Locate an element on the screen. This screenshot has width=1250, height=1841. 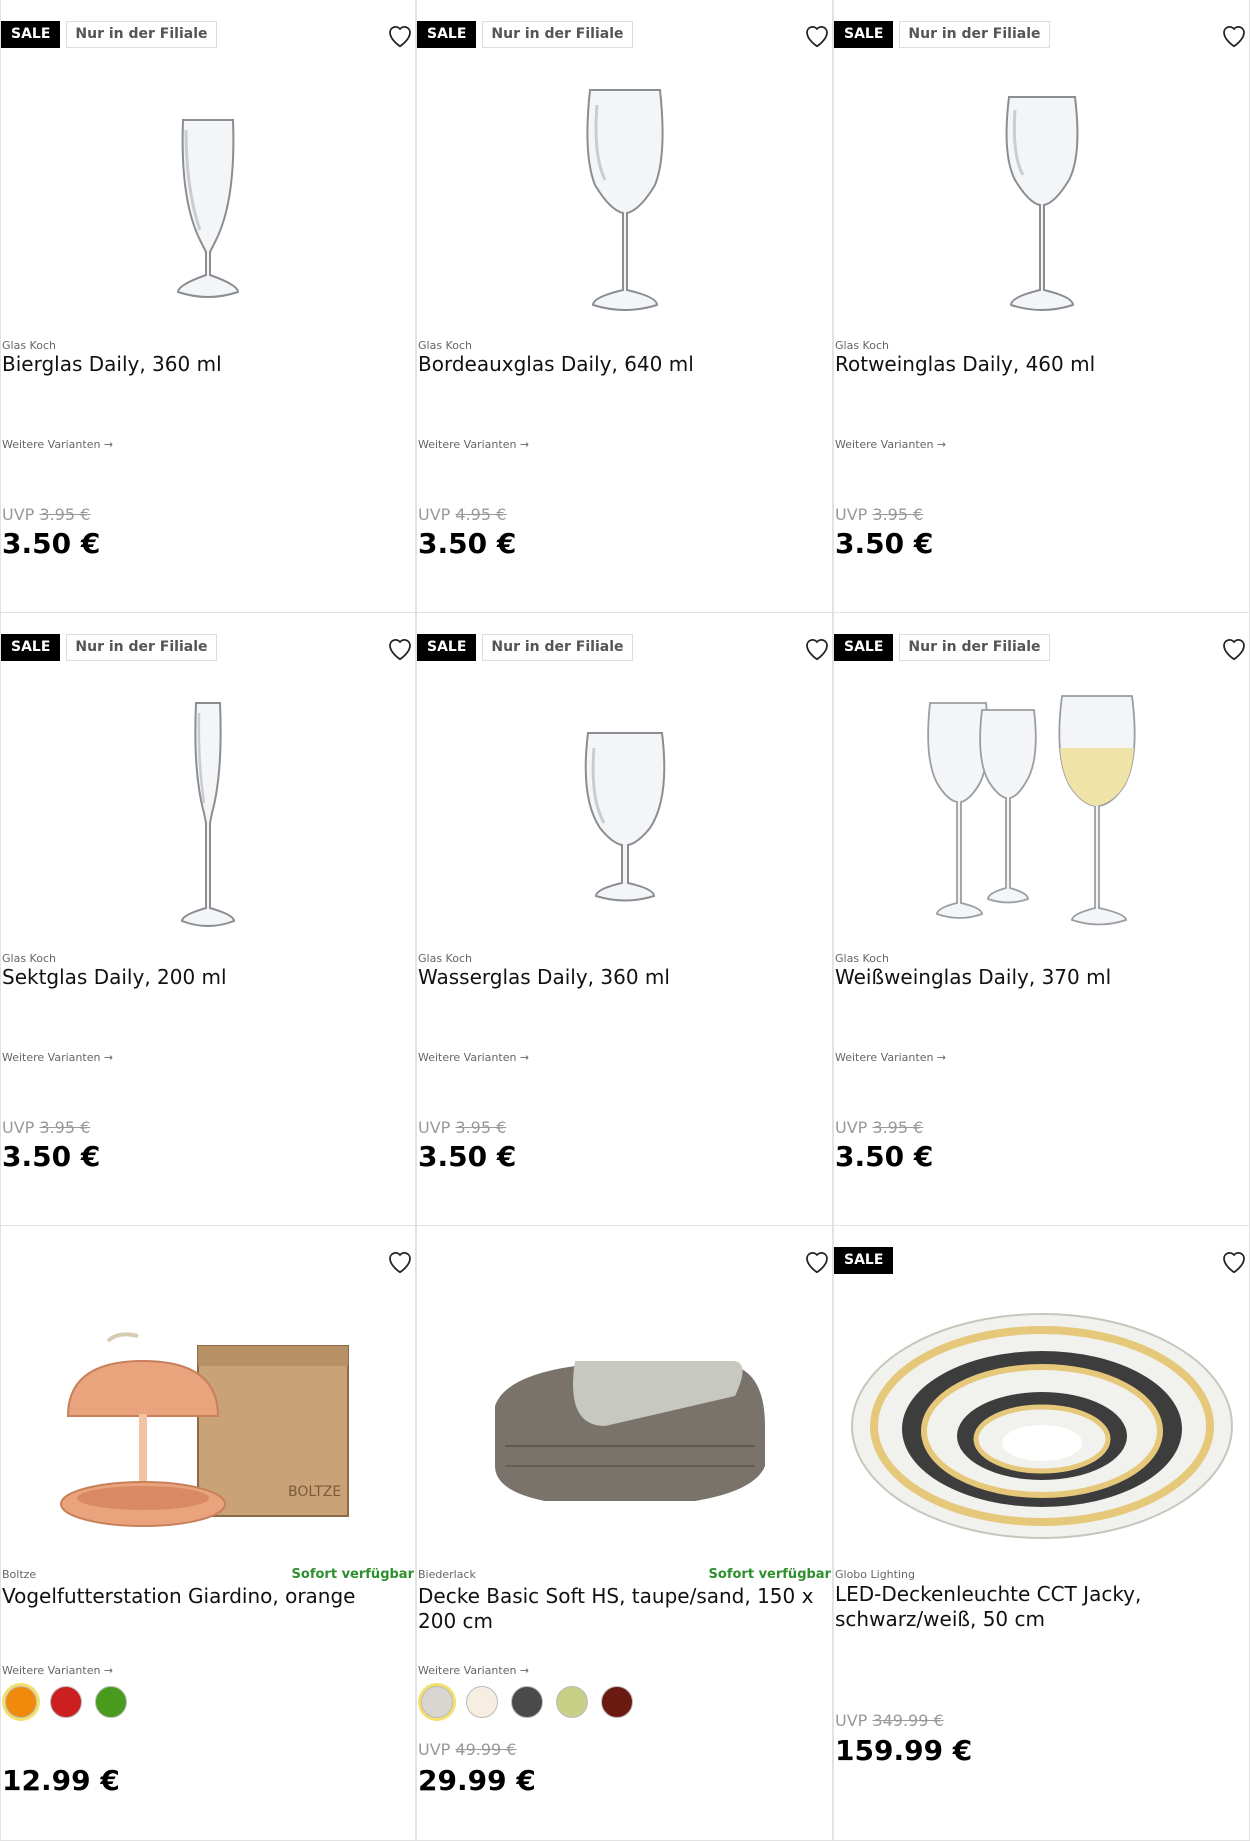
product-title: Rotweinglas Daily, 460 ml is located at coordinates (1037, 364).